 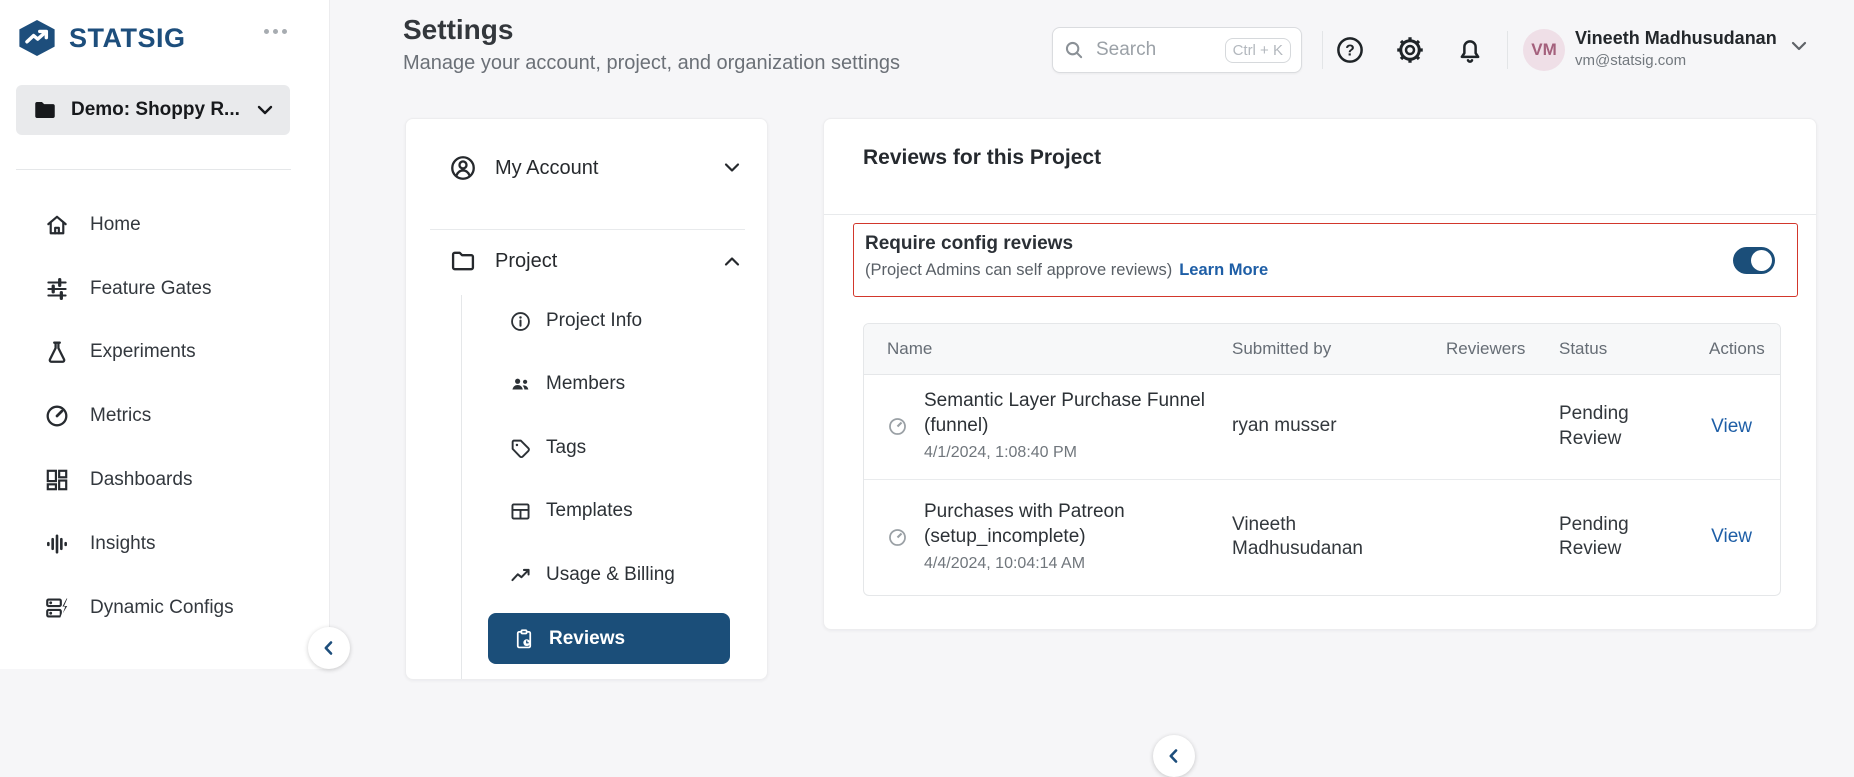 I want to click on sidebar-item-label: Dynamic Configs, so click(x=162, y=607).